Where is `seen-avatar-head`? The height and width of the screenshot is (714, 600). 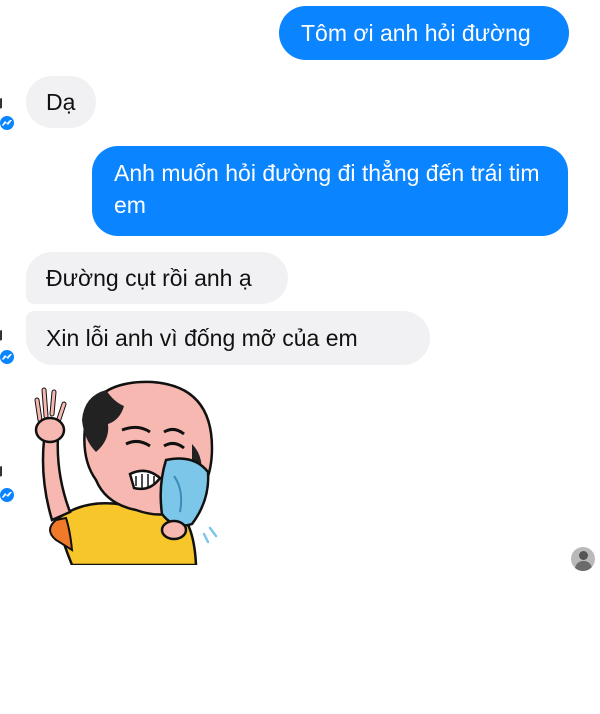 seen-avatar-head is located at coordinates (583, 555).